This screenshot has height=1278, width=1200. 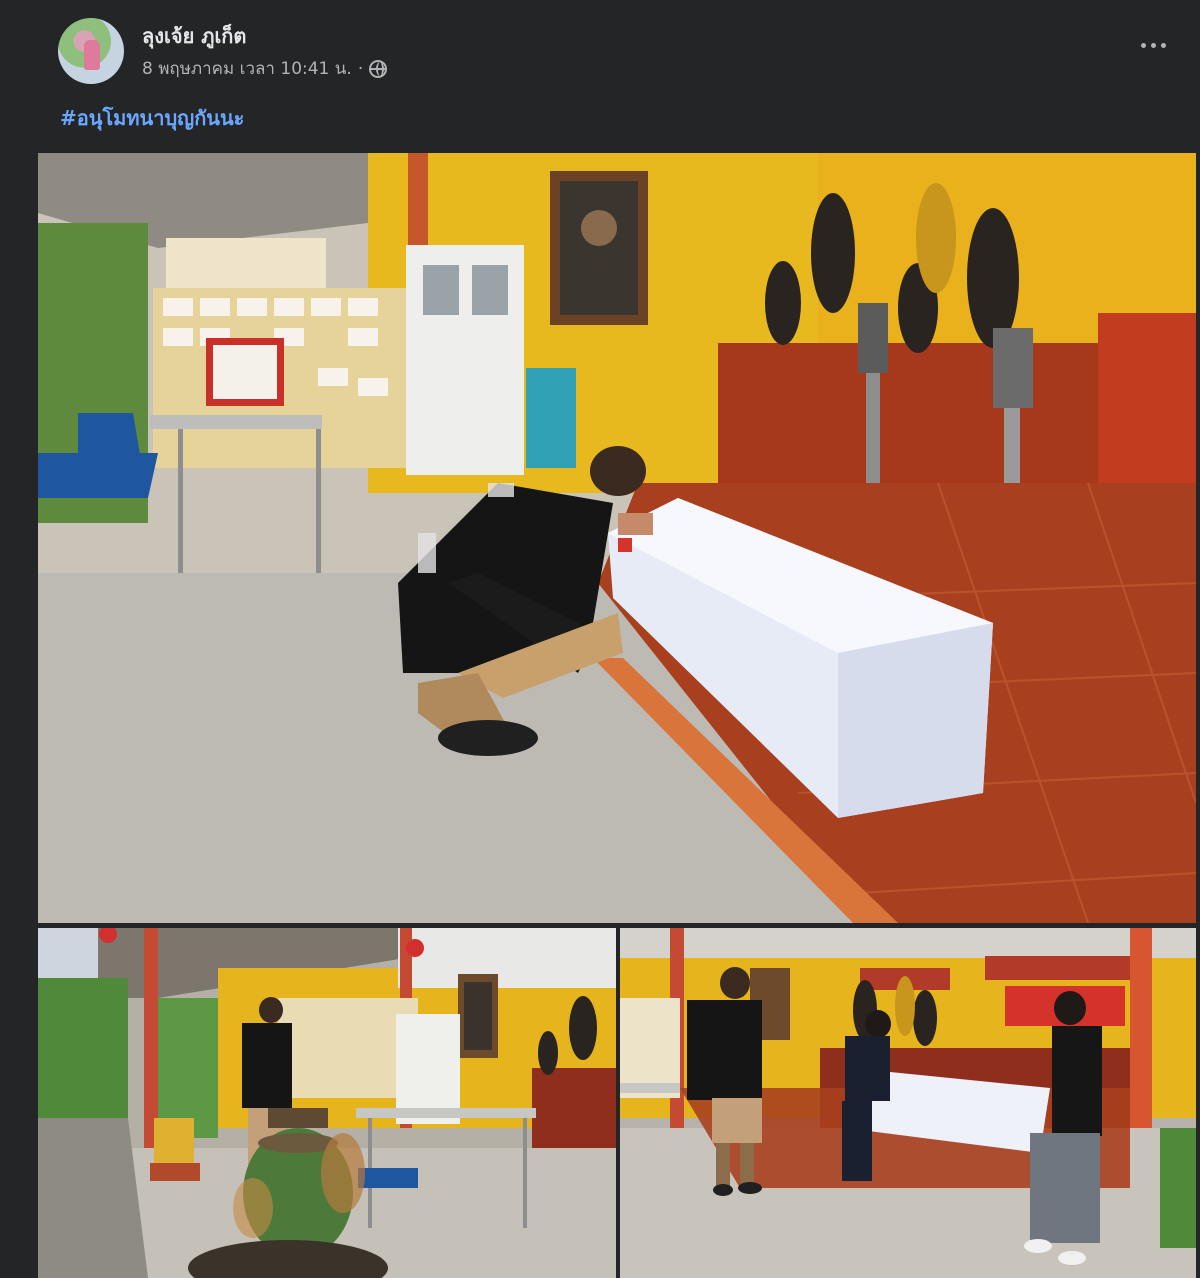 I want to click on more-options-icon, so click(x=1153, y=45).